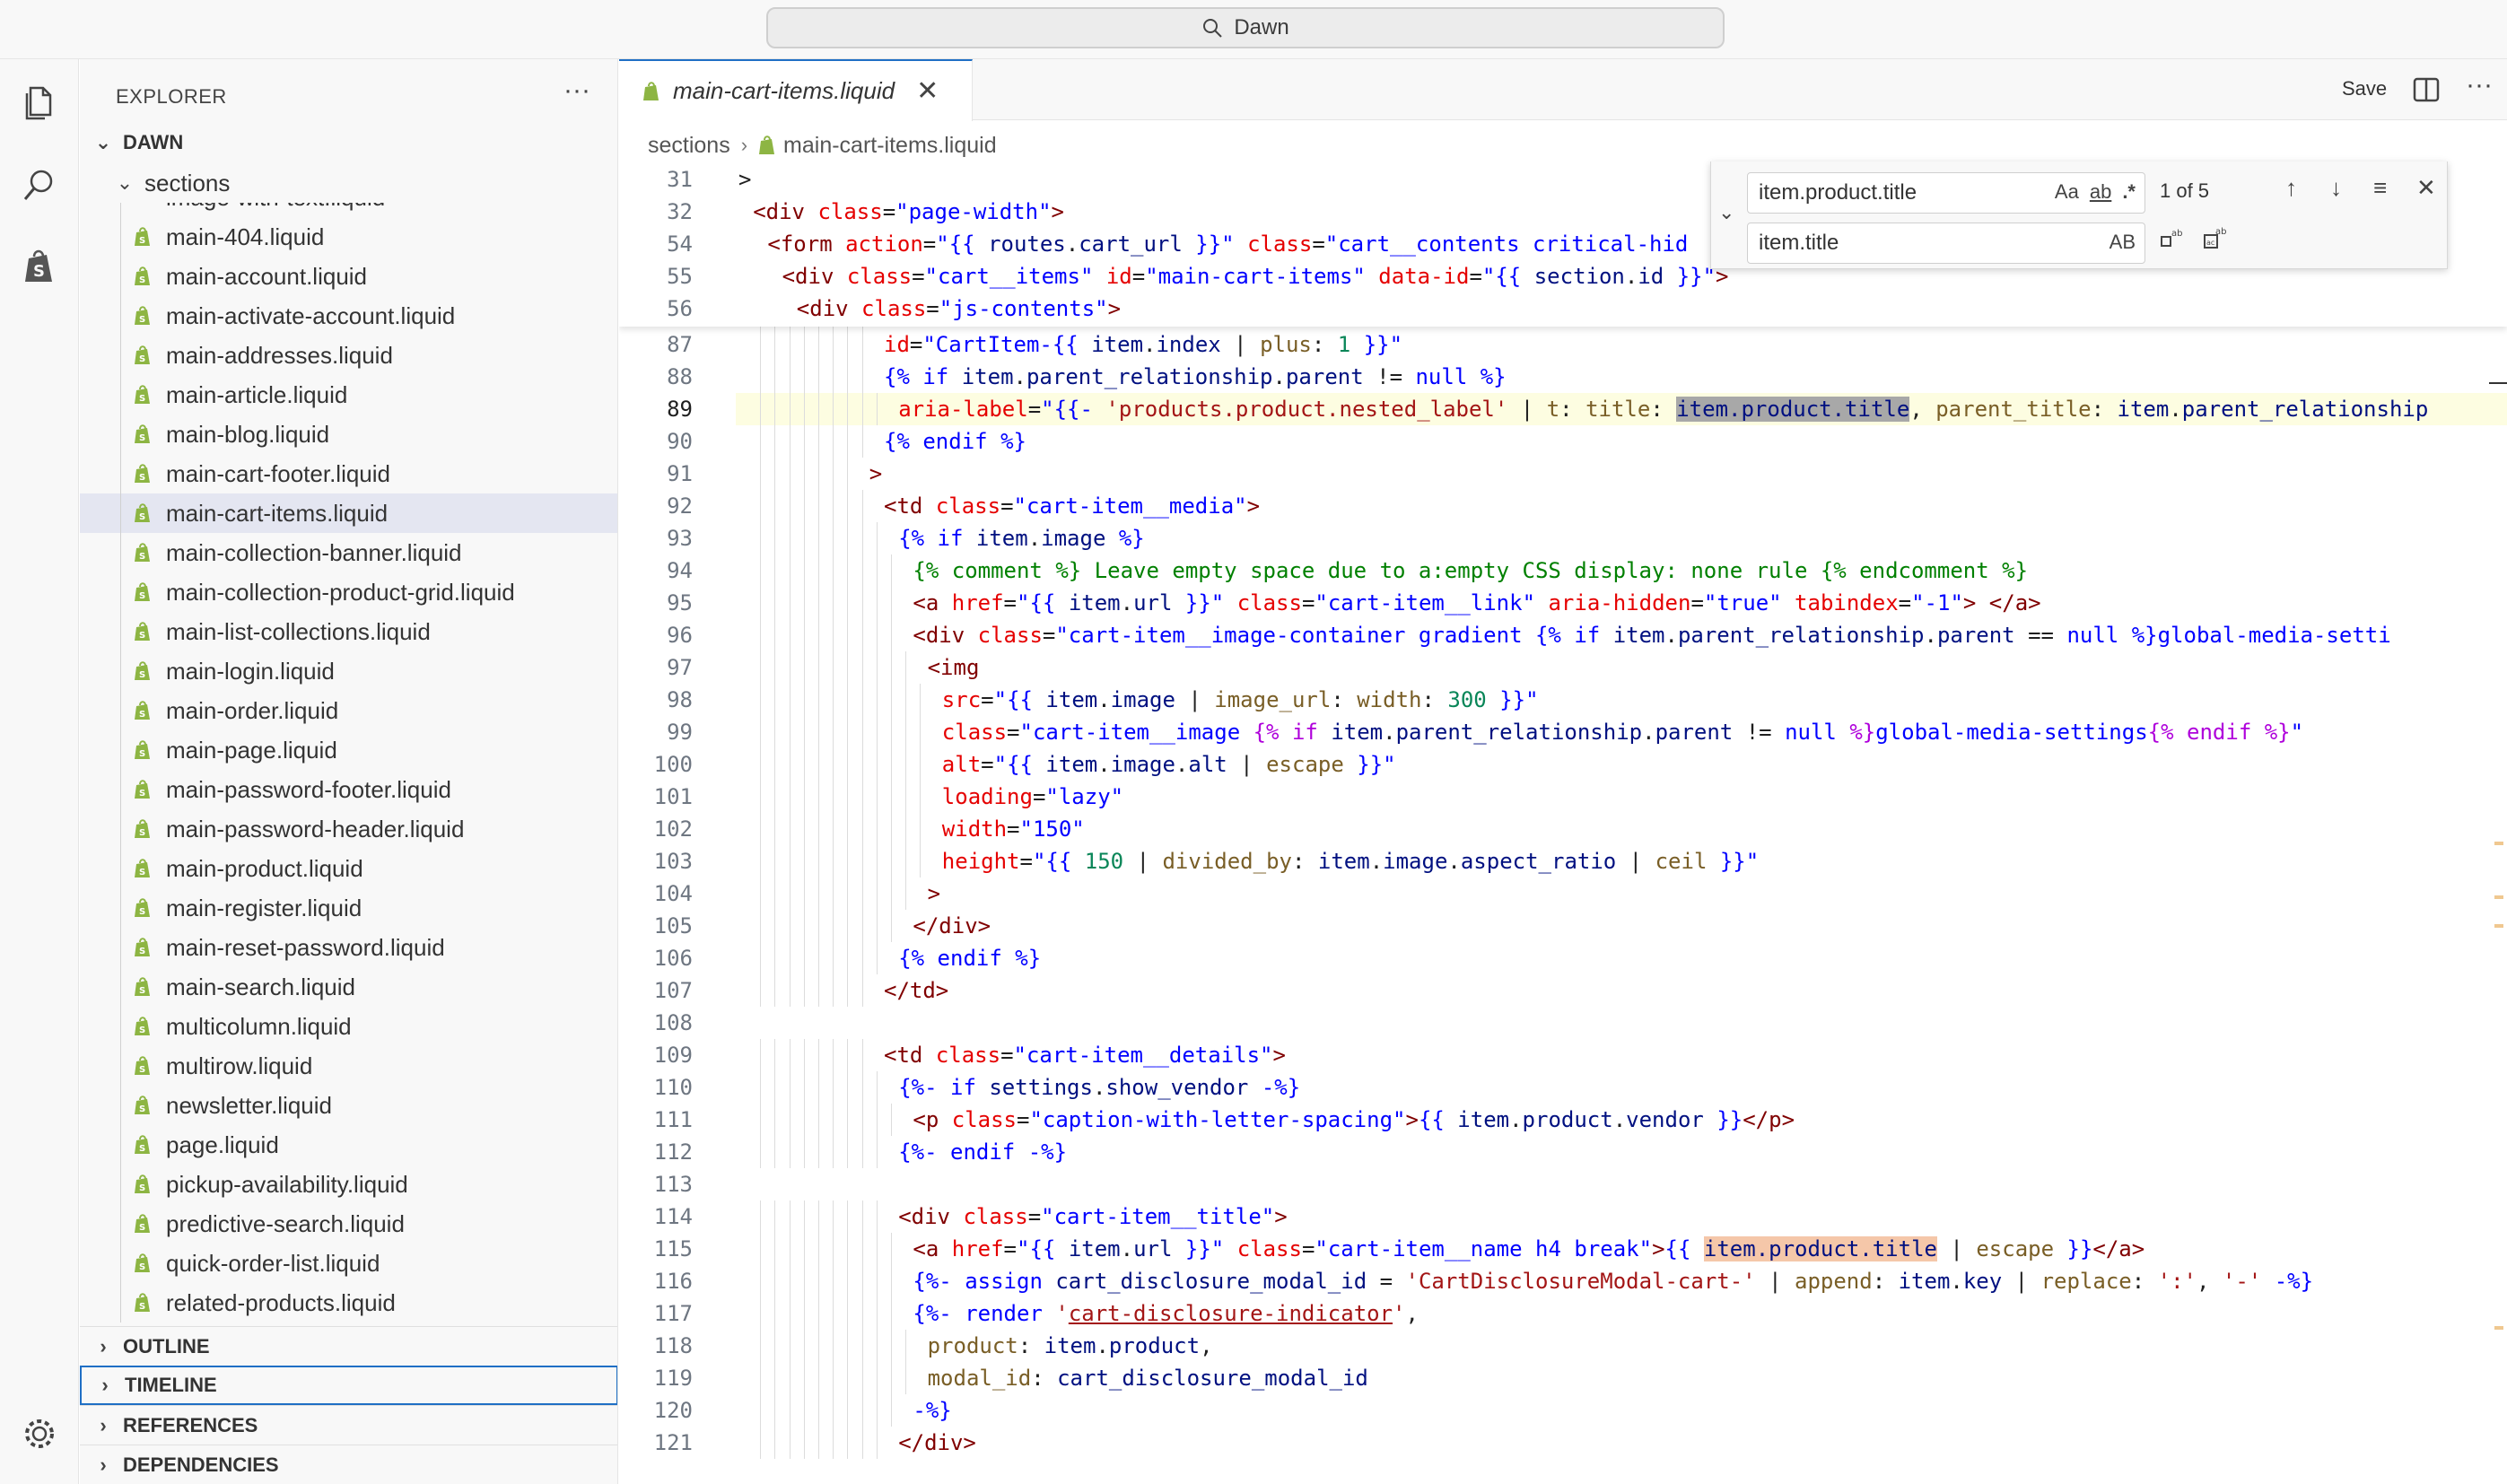 This screenshot has height=1484, width=2507. What do you see at coordinates (348, 1386) in the screenshot?
I see `sidebar-section-timeline: › TIMELINE` at bounding box center [348, 1386].